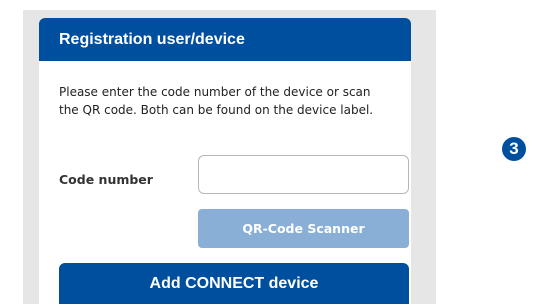 The image size is (547, 304). What do you see at coordinates (514, 149) in the screenshot?
I see `step-number-badge: 3` at bounding box center [514, 149].